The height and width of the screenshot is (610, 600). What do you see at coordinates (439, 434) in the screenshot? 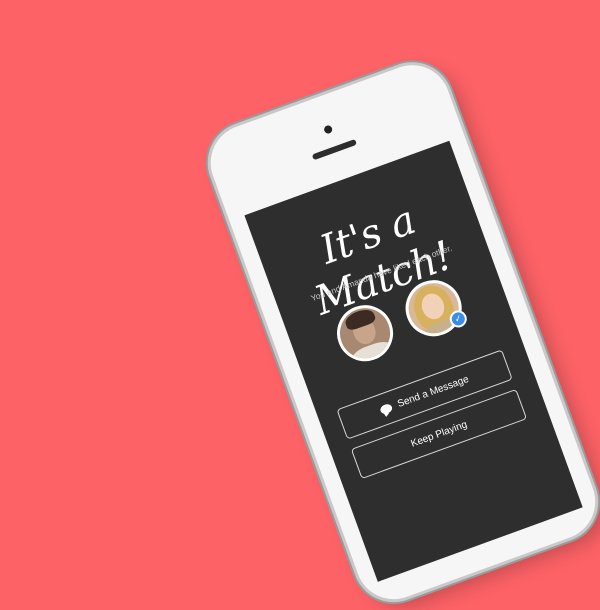
I see `keep-playing-label: Keep Playing` at bounding box center [439, 434].